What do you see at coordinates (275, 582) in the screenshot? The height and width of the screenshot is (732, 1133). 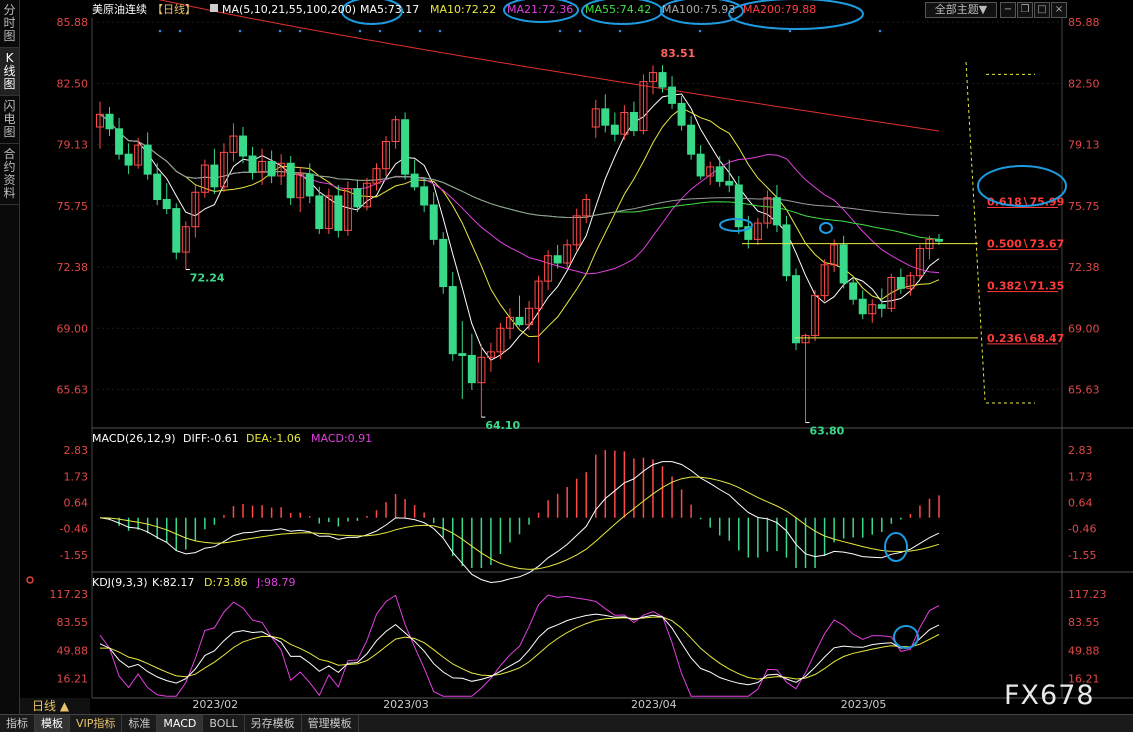 I see `kdj-j: J:98.79` at bounding box center [275, 582].